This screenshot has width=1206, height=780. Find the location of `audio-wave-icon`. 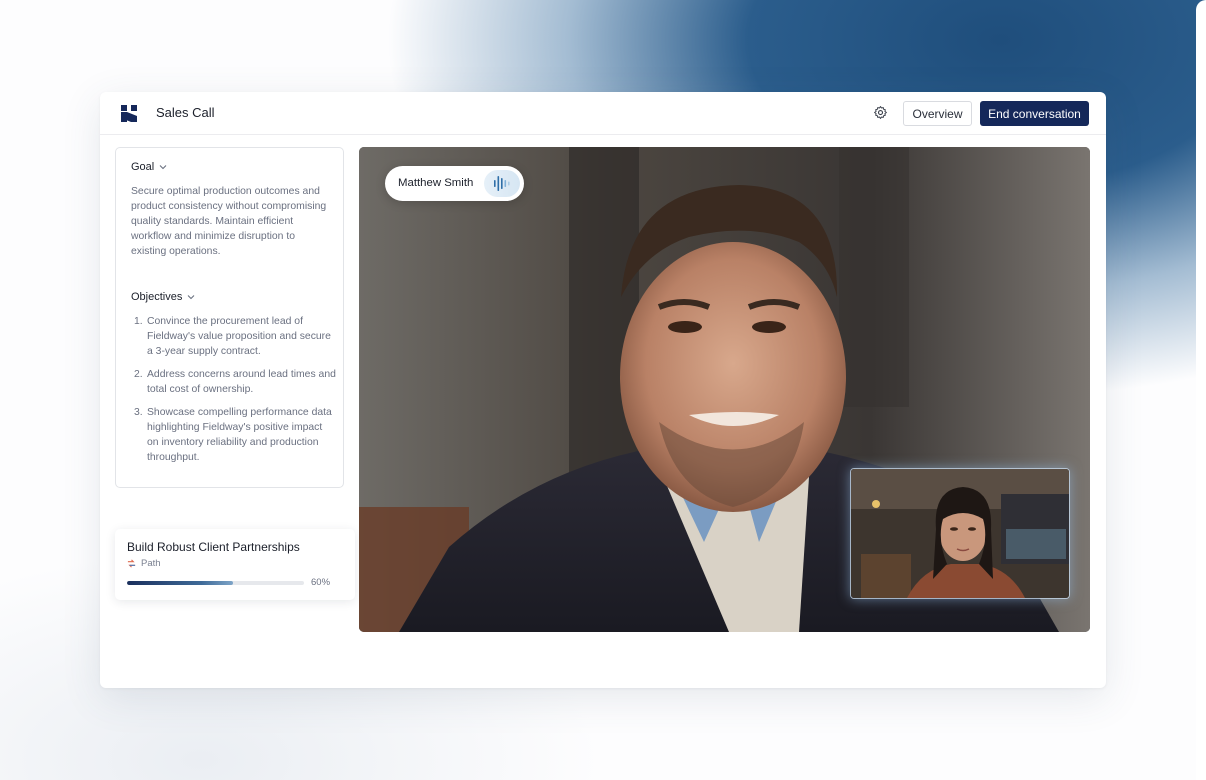

audio-wave-icon is located at coordinates (502, 183).